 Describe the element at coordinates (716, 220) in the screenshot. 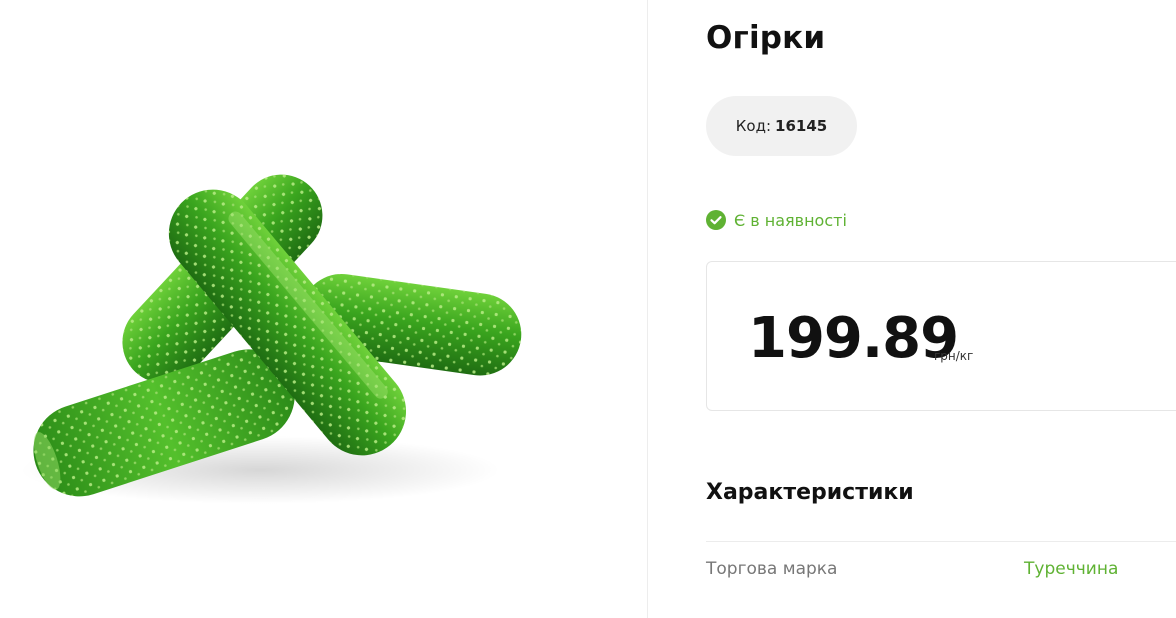

I see `check-circle-icon` at that location.